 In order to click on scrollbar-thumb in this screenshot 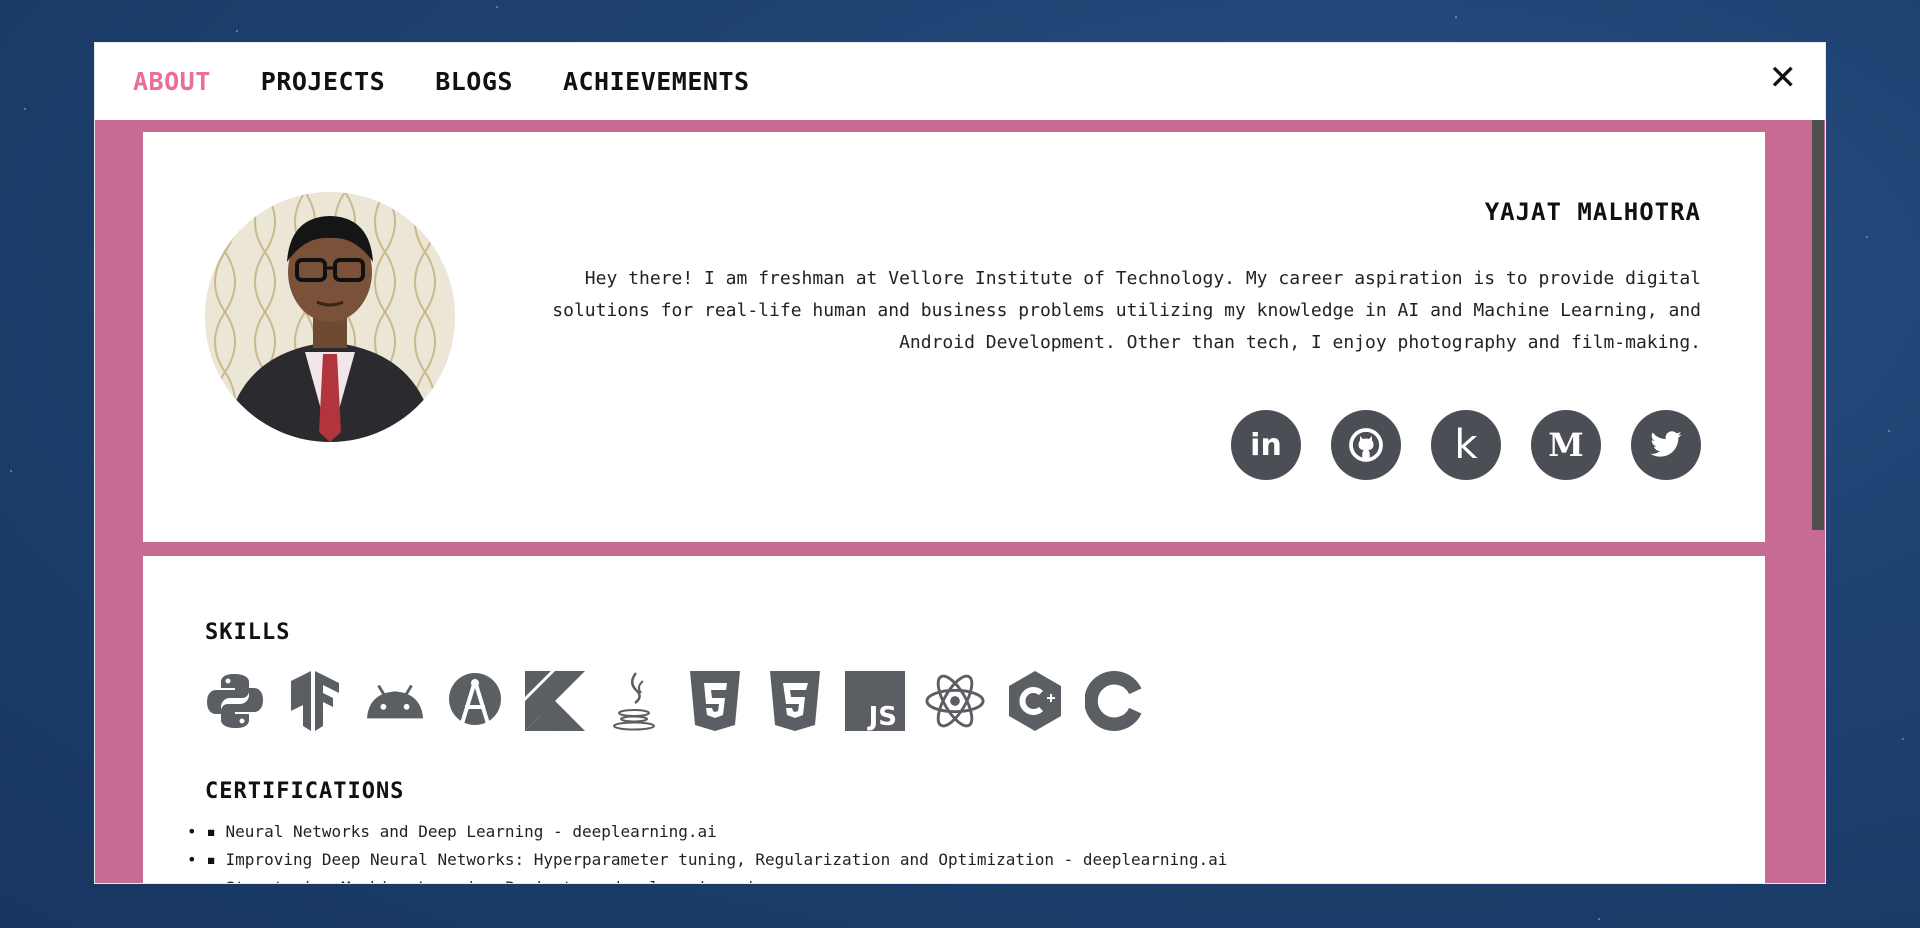, I will do `click(1818, 325)`.